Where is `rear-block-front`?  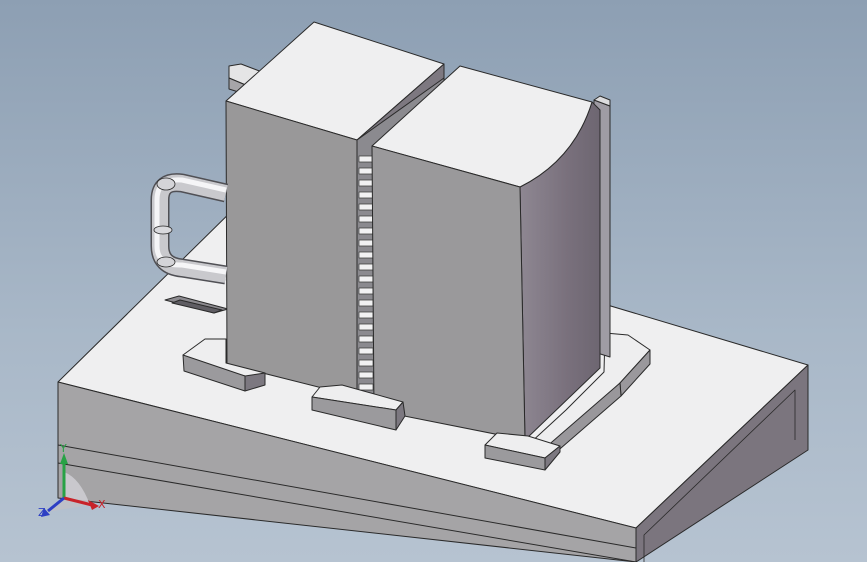
rear-block-front is located at coordinates (292, 249).